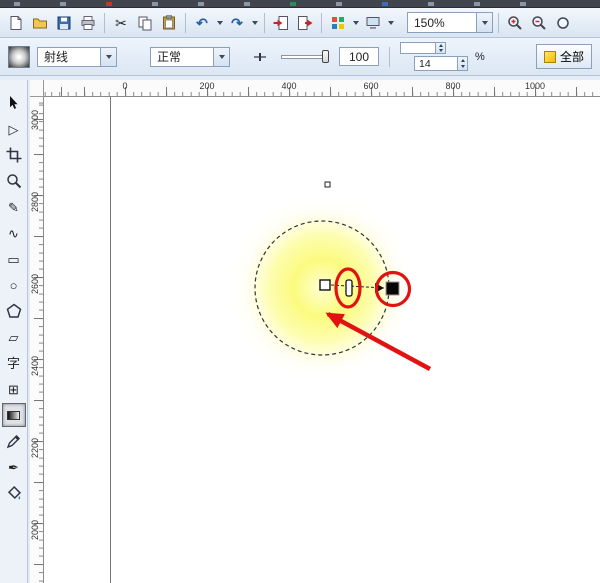  Describe the element at coordinates (462, 63) in the screenshot. I see `edge-pad-spinner` at that location.